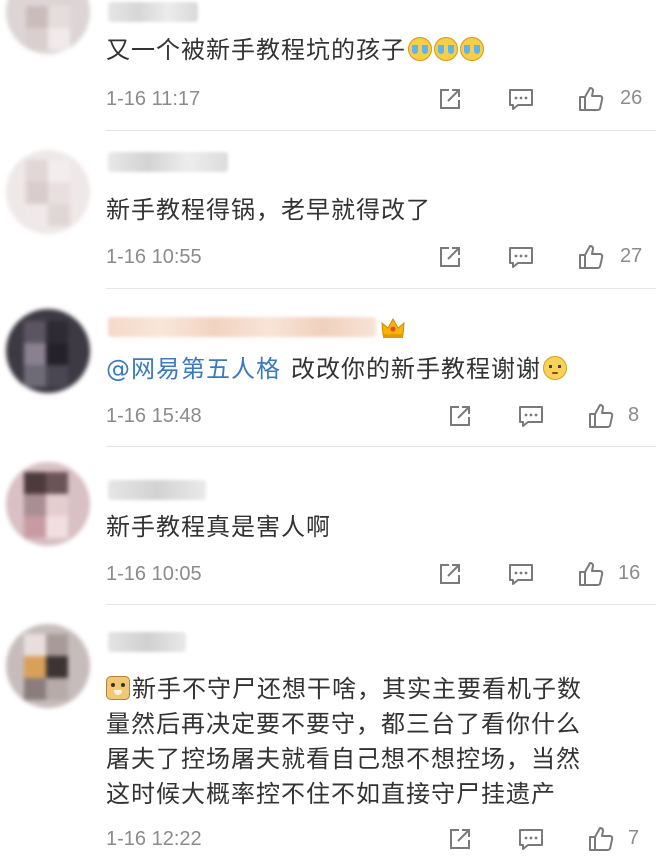 The width and height of the screenshot is (656, 859). What do you see at coordinates (154, 839) in the screenshot?
I see `comment-time: 1-16 12:22` at bounding box center [154, 839].